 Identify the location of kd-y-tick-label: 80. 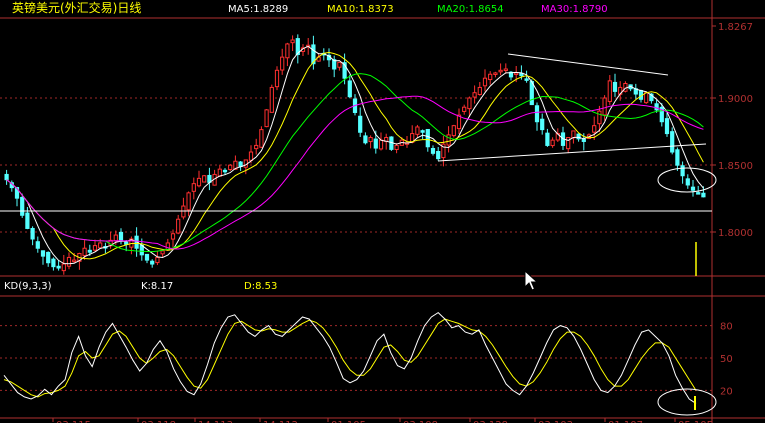
(726, 327).